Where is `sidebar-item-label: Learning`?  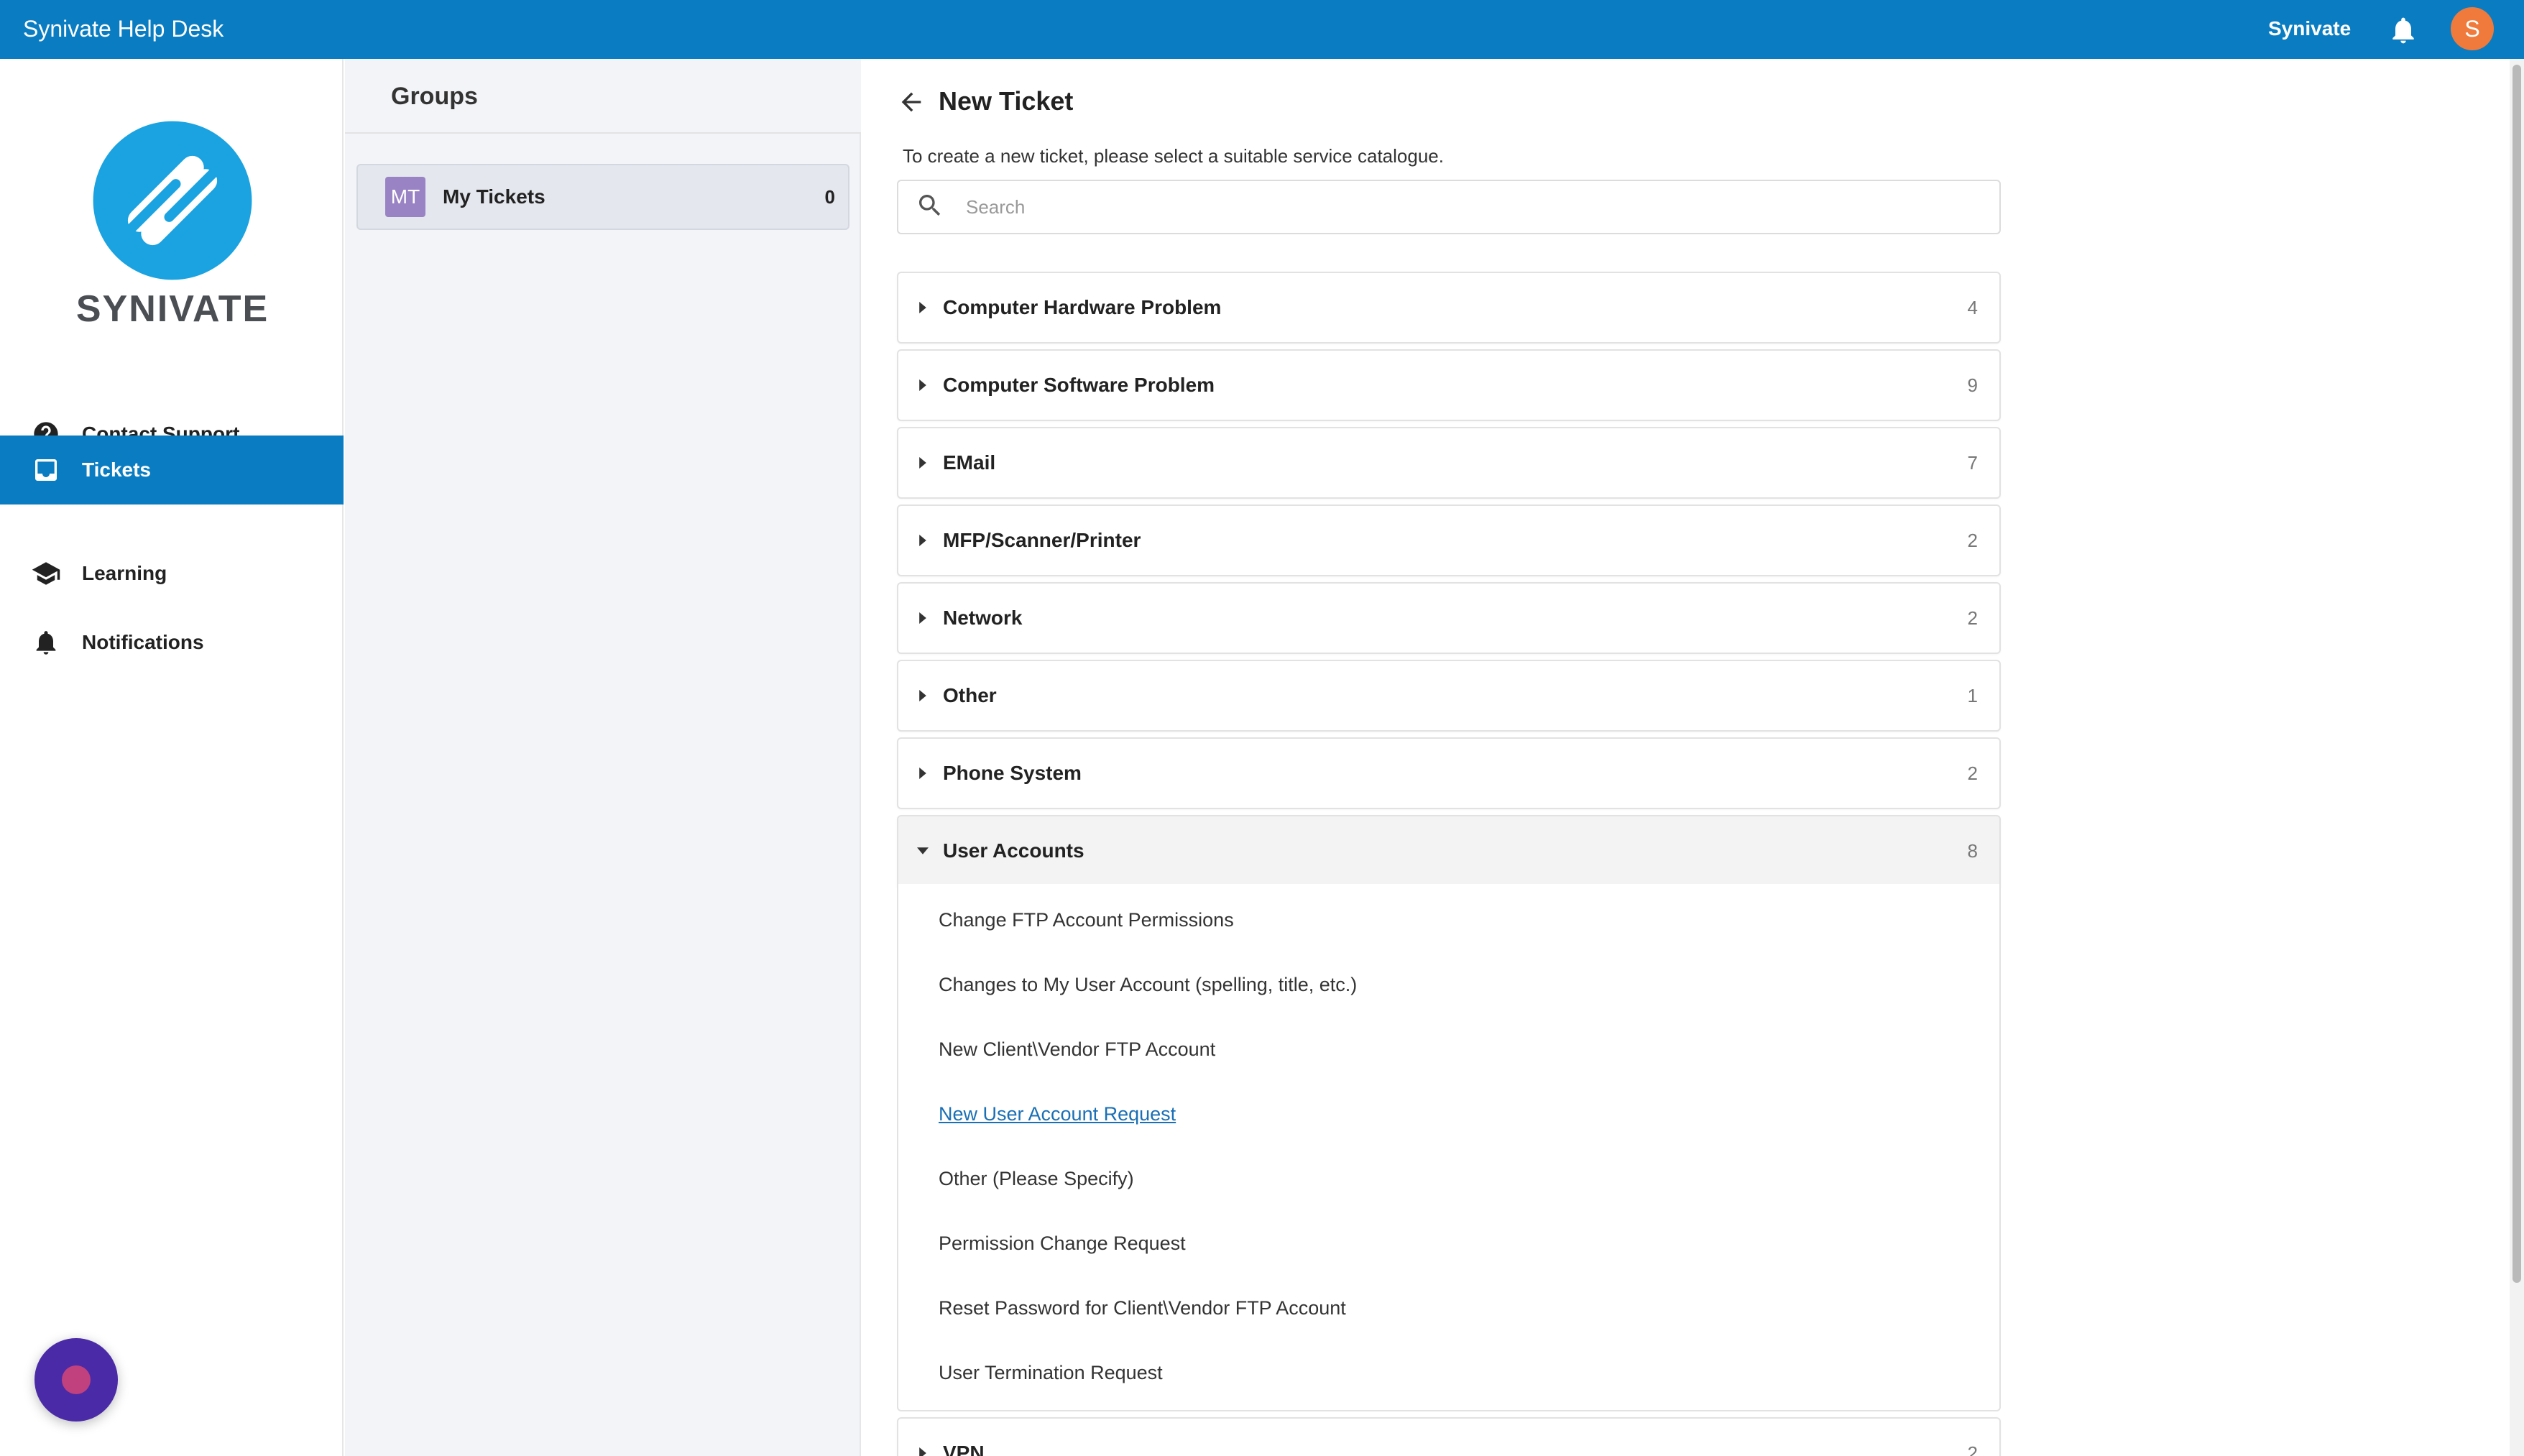 sidebar-item-label: Learning is located at coordinates (124, 573).